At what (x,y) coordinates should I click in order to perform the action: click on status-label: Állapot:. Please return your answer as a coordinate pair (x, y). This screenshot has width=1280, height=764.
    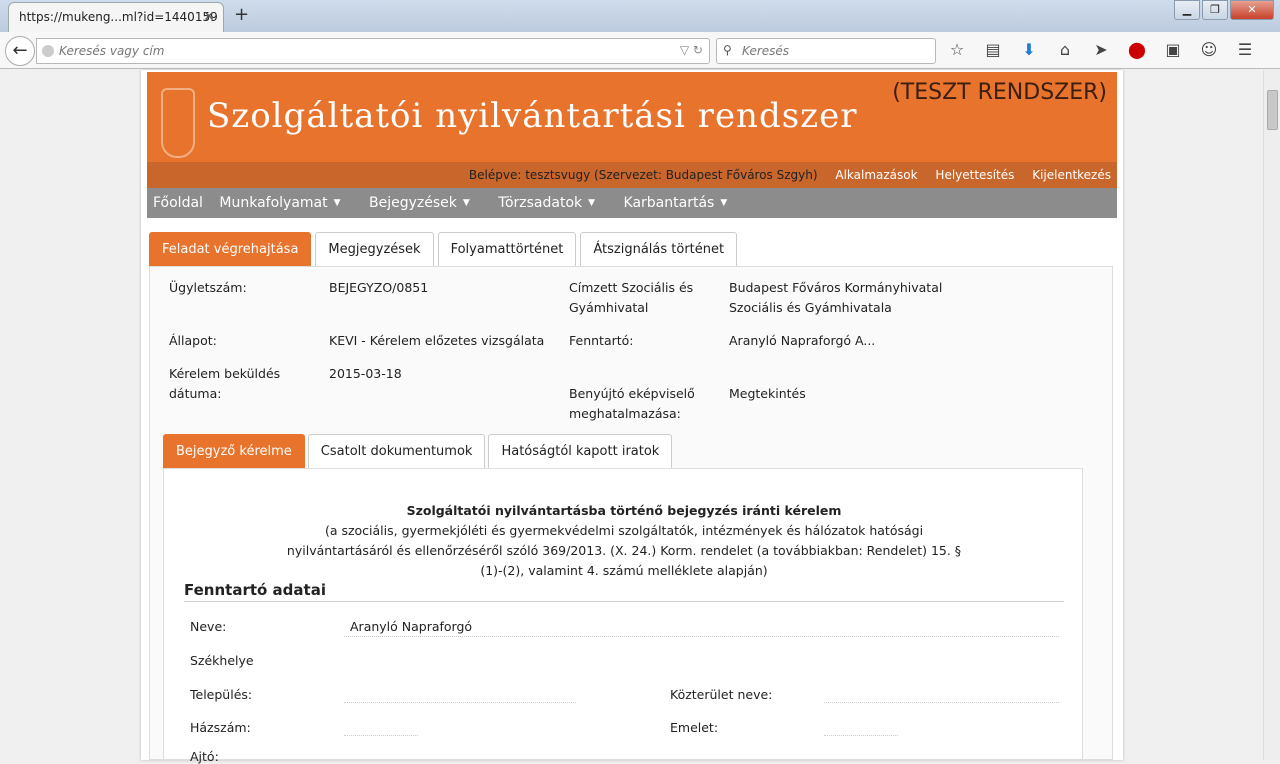
    Looking at the image, I should click on (193, 340).